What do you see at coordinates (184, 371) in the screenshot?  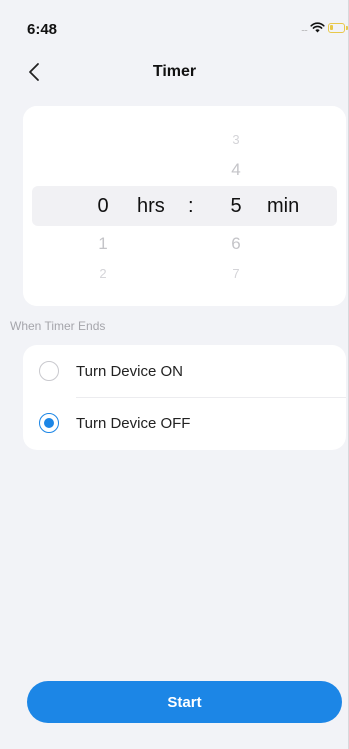 I see `option-turn-device-on: Turn Device ON` at bounding box center [184, 371].